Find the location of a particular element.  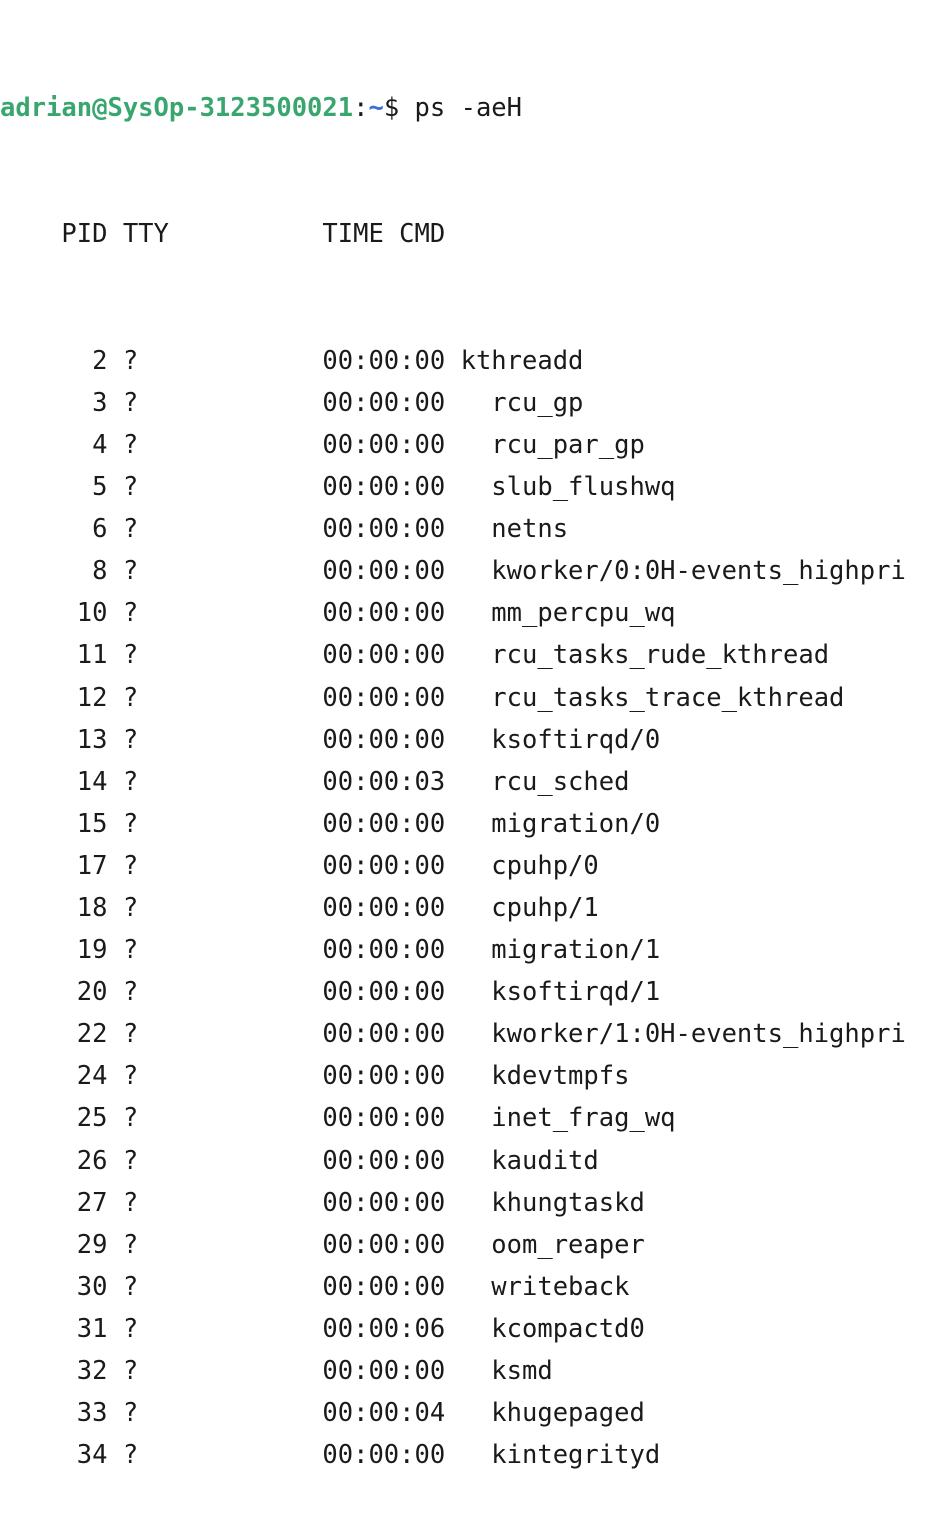

process-row: 33 ? 00:00:04 khugepaged is located at coordinates (467, 1413).